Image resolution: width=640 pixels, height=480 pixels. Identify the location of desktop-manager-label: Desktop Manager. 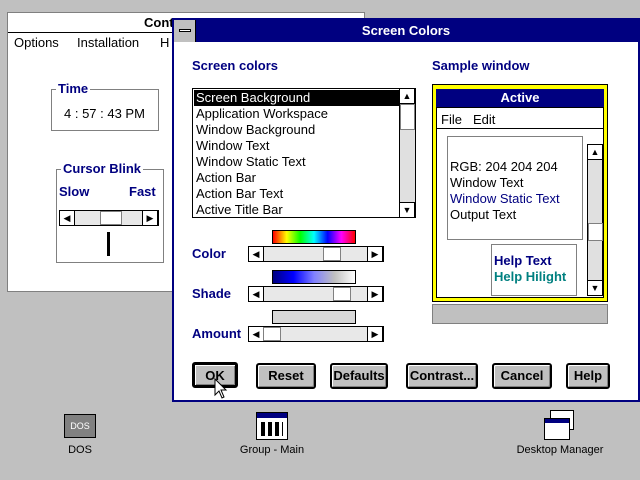
(560, 450).